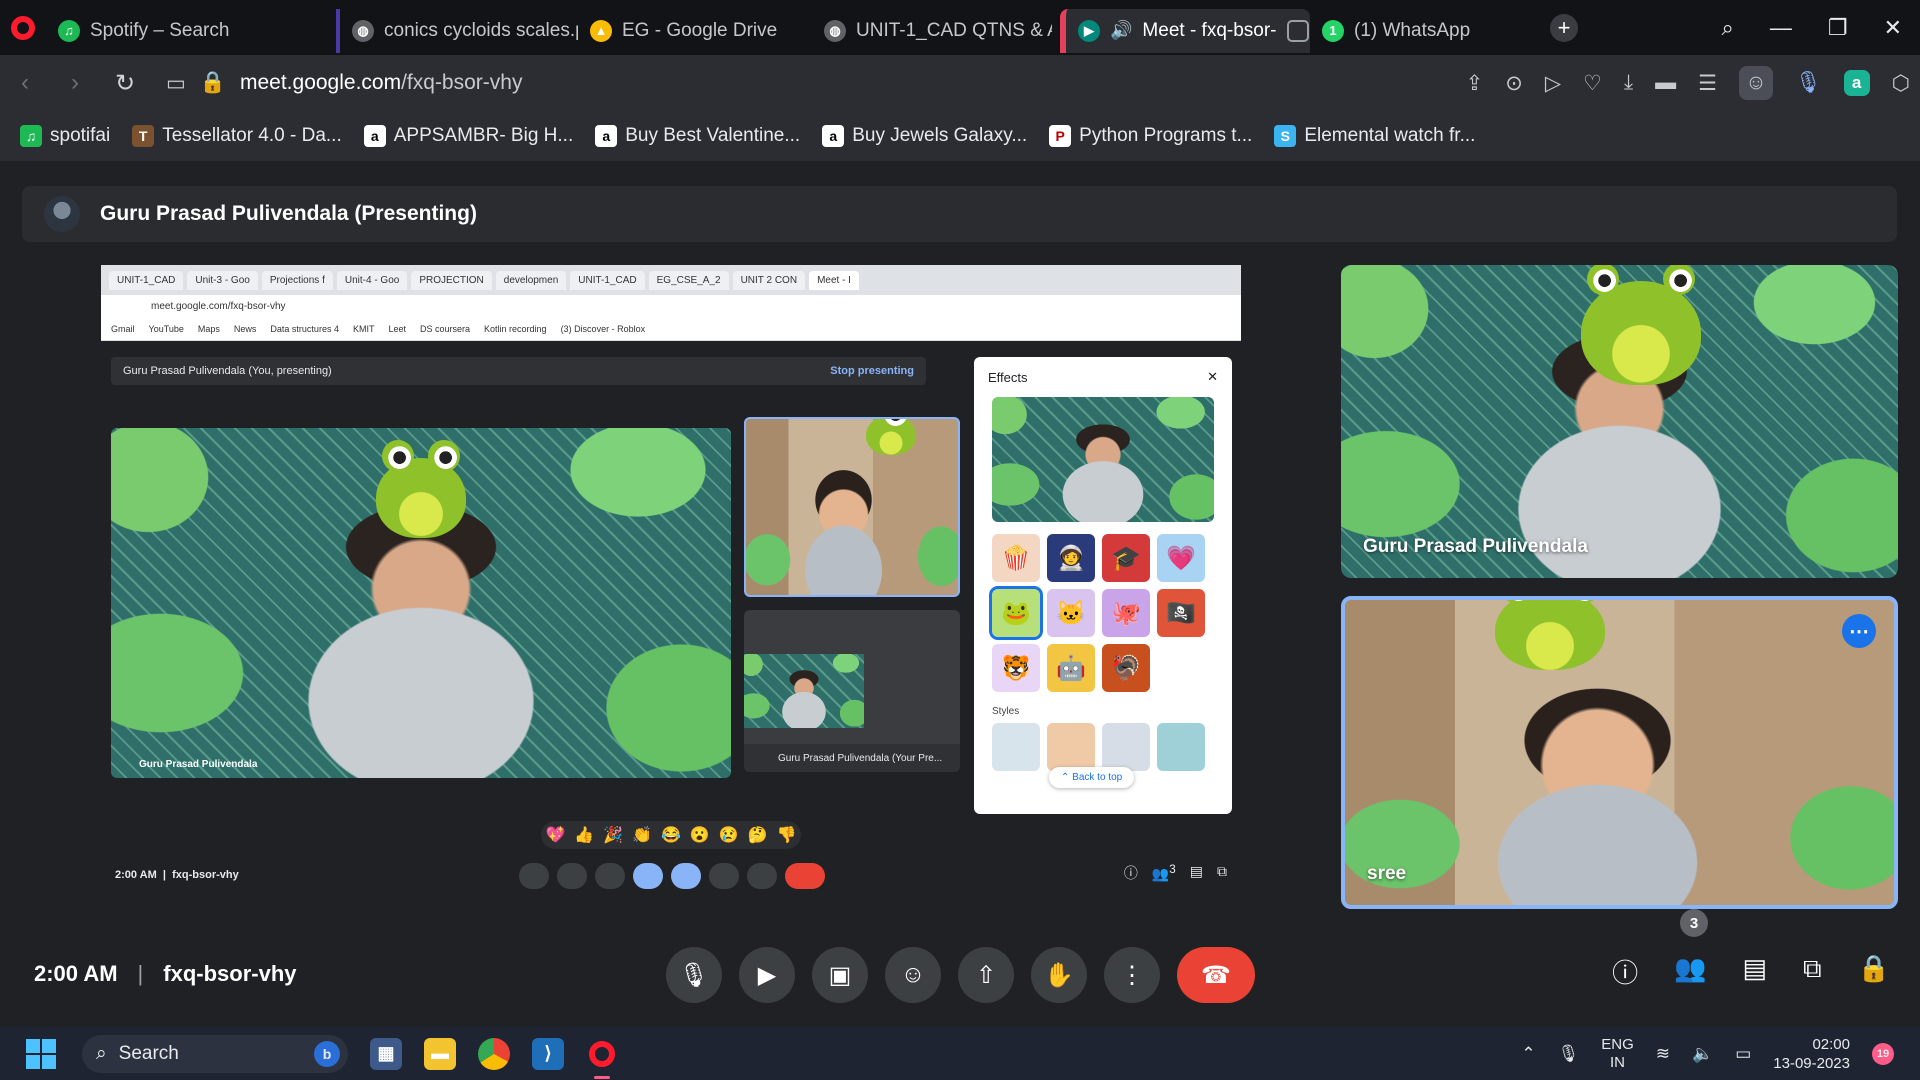  What do you see at coordinates (1216, 975) in the screenshot?
I see `end-call-button: ☎` at bounding box center [1216, 975].